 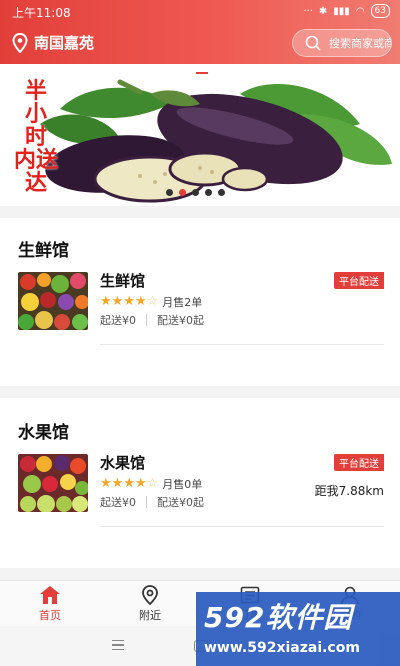 I want to click on status-icons: ··· ✱ ▮▮▮ ◠ 63, so click(x=346, y=11).